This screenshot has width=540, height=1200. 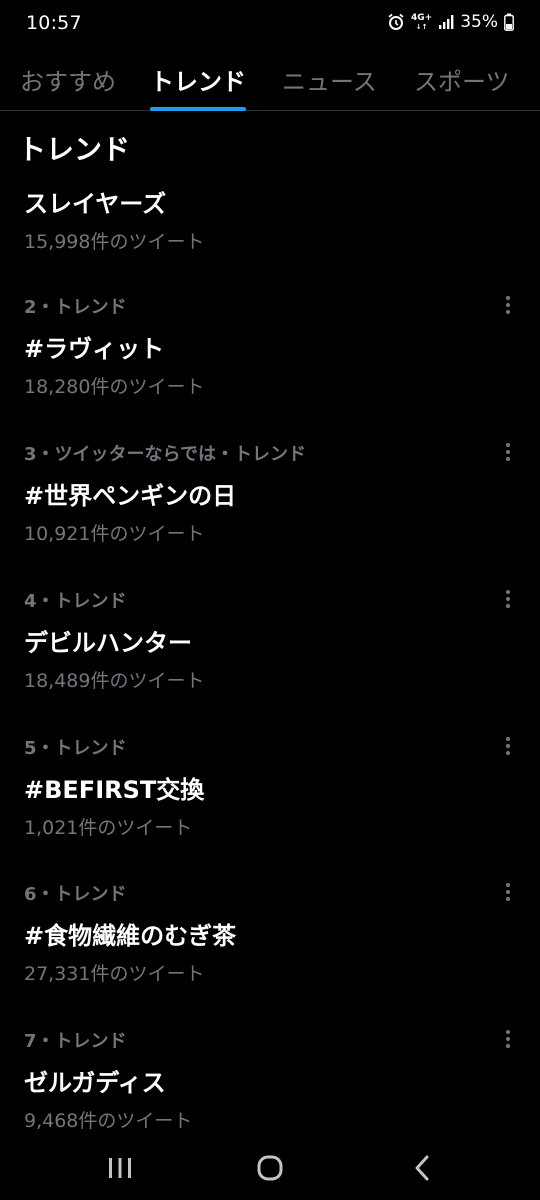 I want to click on active-tab-indicator, so click(x=198, y=109).